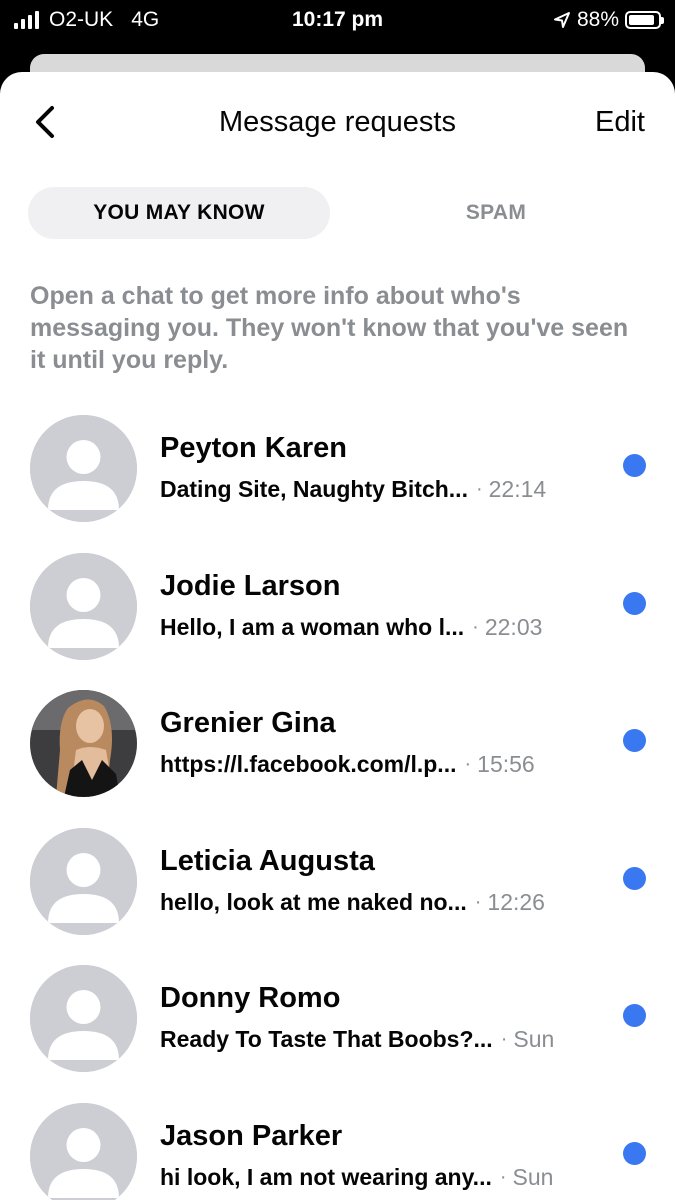 The width and height of the screenshot is (675, 1200). I want to click on tab-spam: SPAM, so click(496, 213).